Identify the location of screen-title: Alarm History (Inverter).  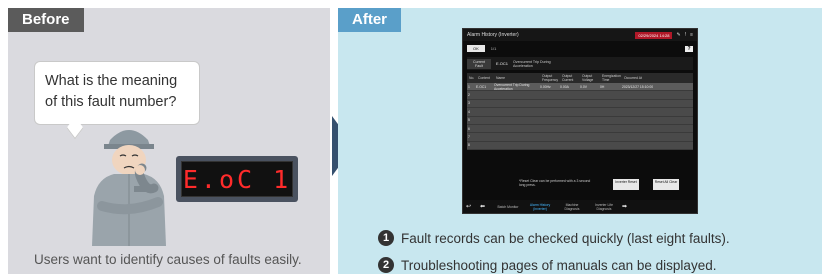
(493, 35).